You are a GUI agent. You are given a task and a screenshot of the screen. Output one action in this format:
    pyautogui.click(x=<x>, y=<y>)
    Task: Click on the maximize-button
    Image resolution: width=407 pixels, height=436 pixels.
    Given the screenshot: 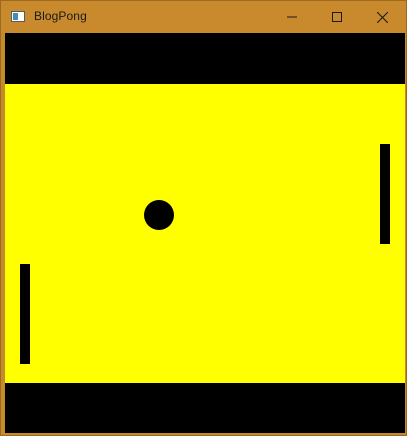 What is the action you would take?
    pyautogui.click(x=337, y=17)
    